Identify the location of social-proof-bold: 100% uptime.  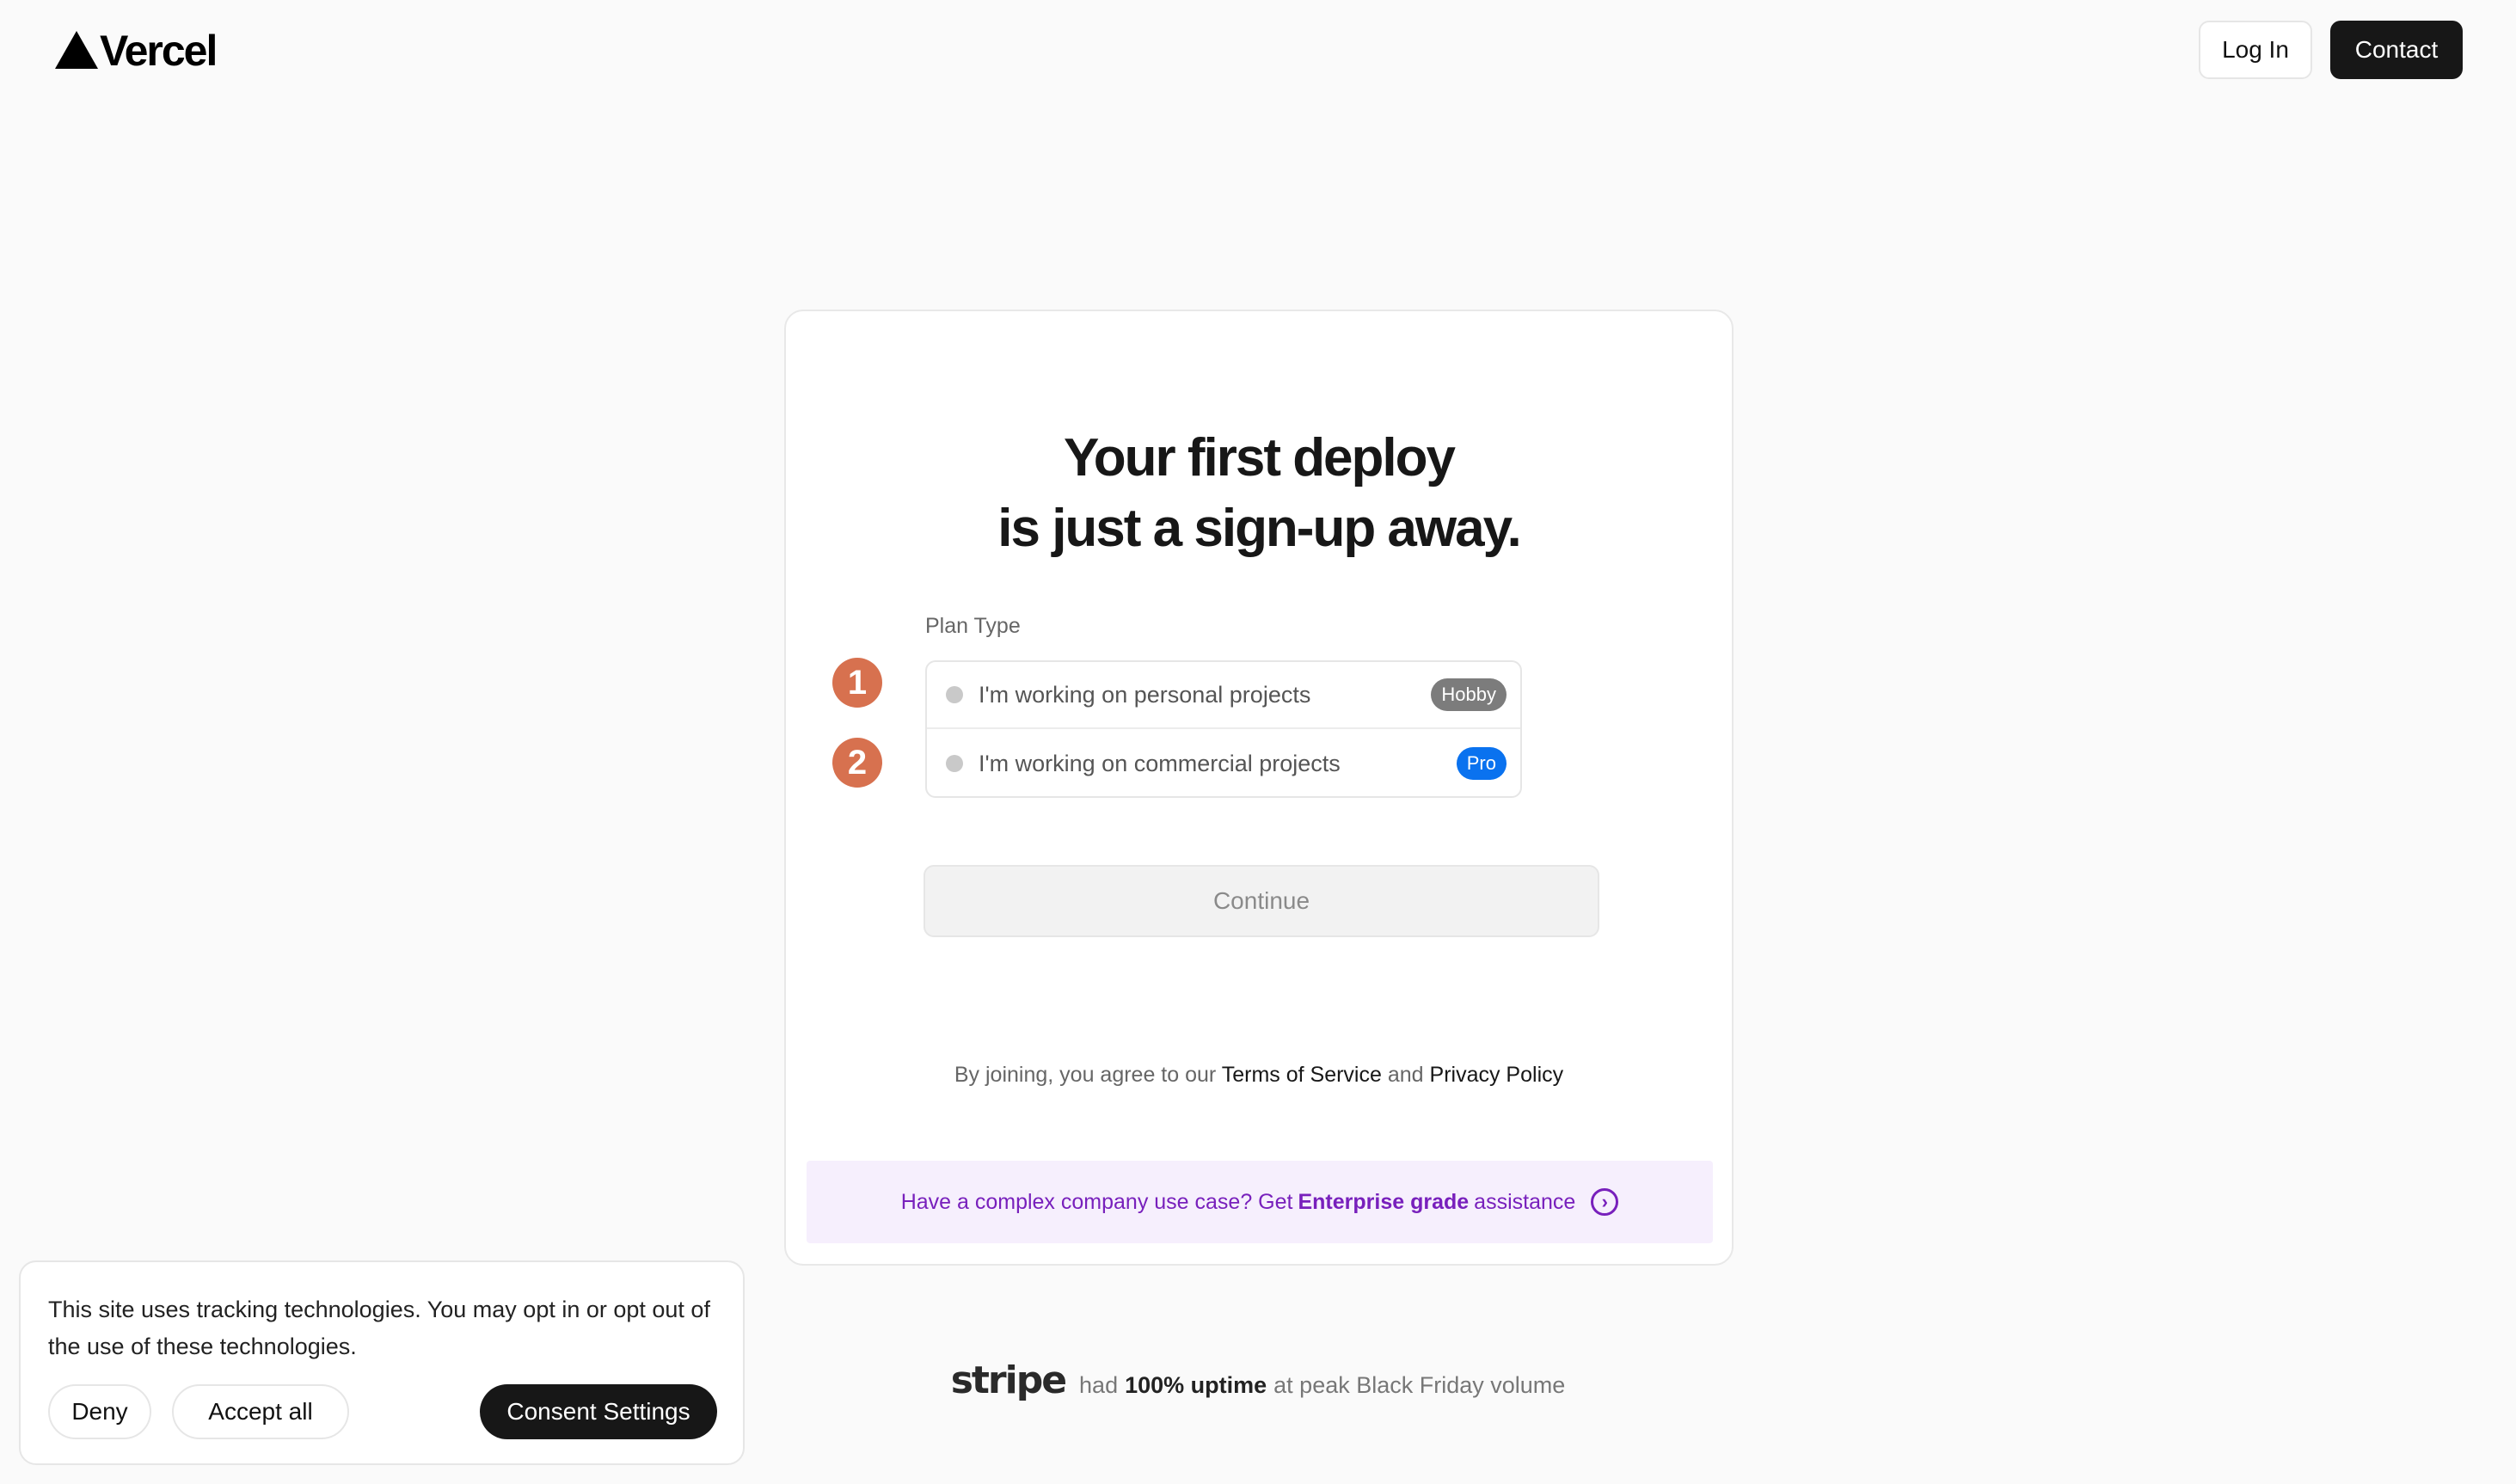
(1196, 1385).